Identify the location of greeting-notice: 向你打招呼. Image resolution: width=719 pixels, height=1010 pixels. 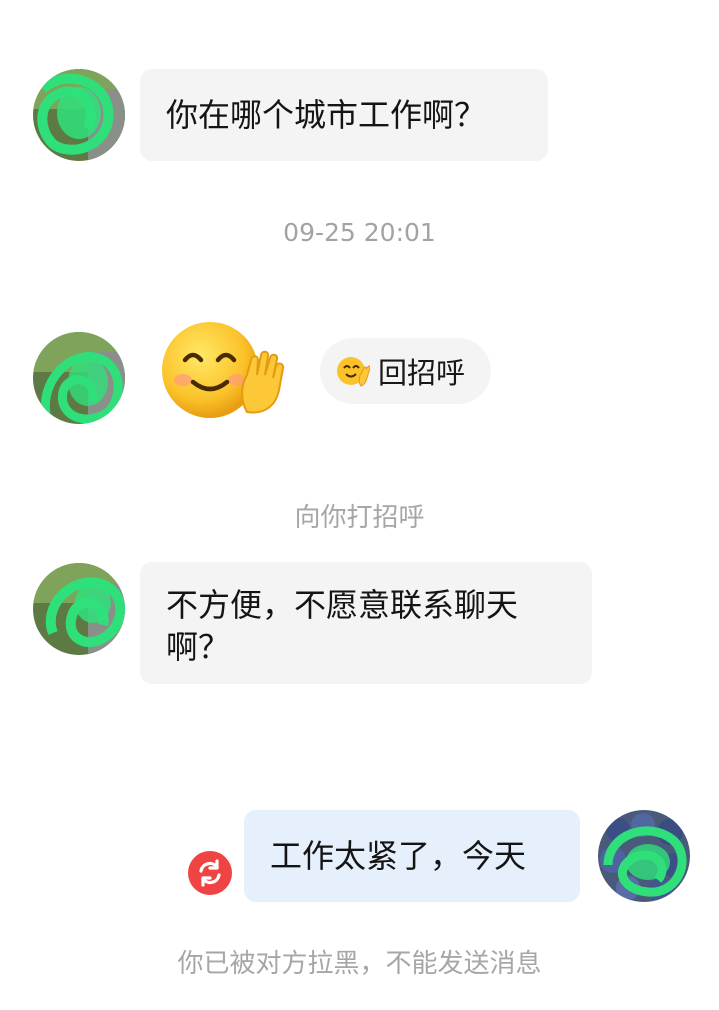
(359, 518).